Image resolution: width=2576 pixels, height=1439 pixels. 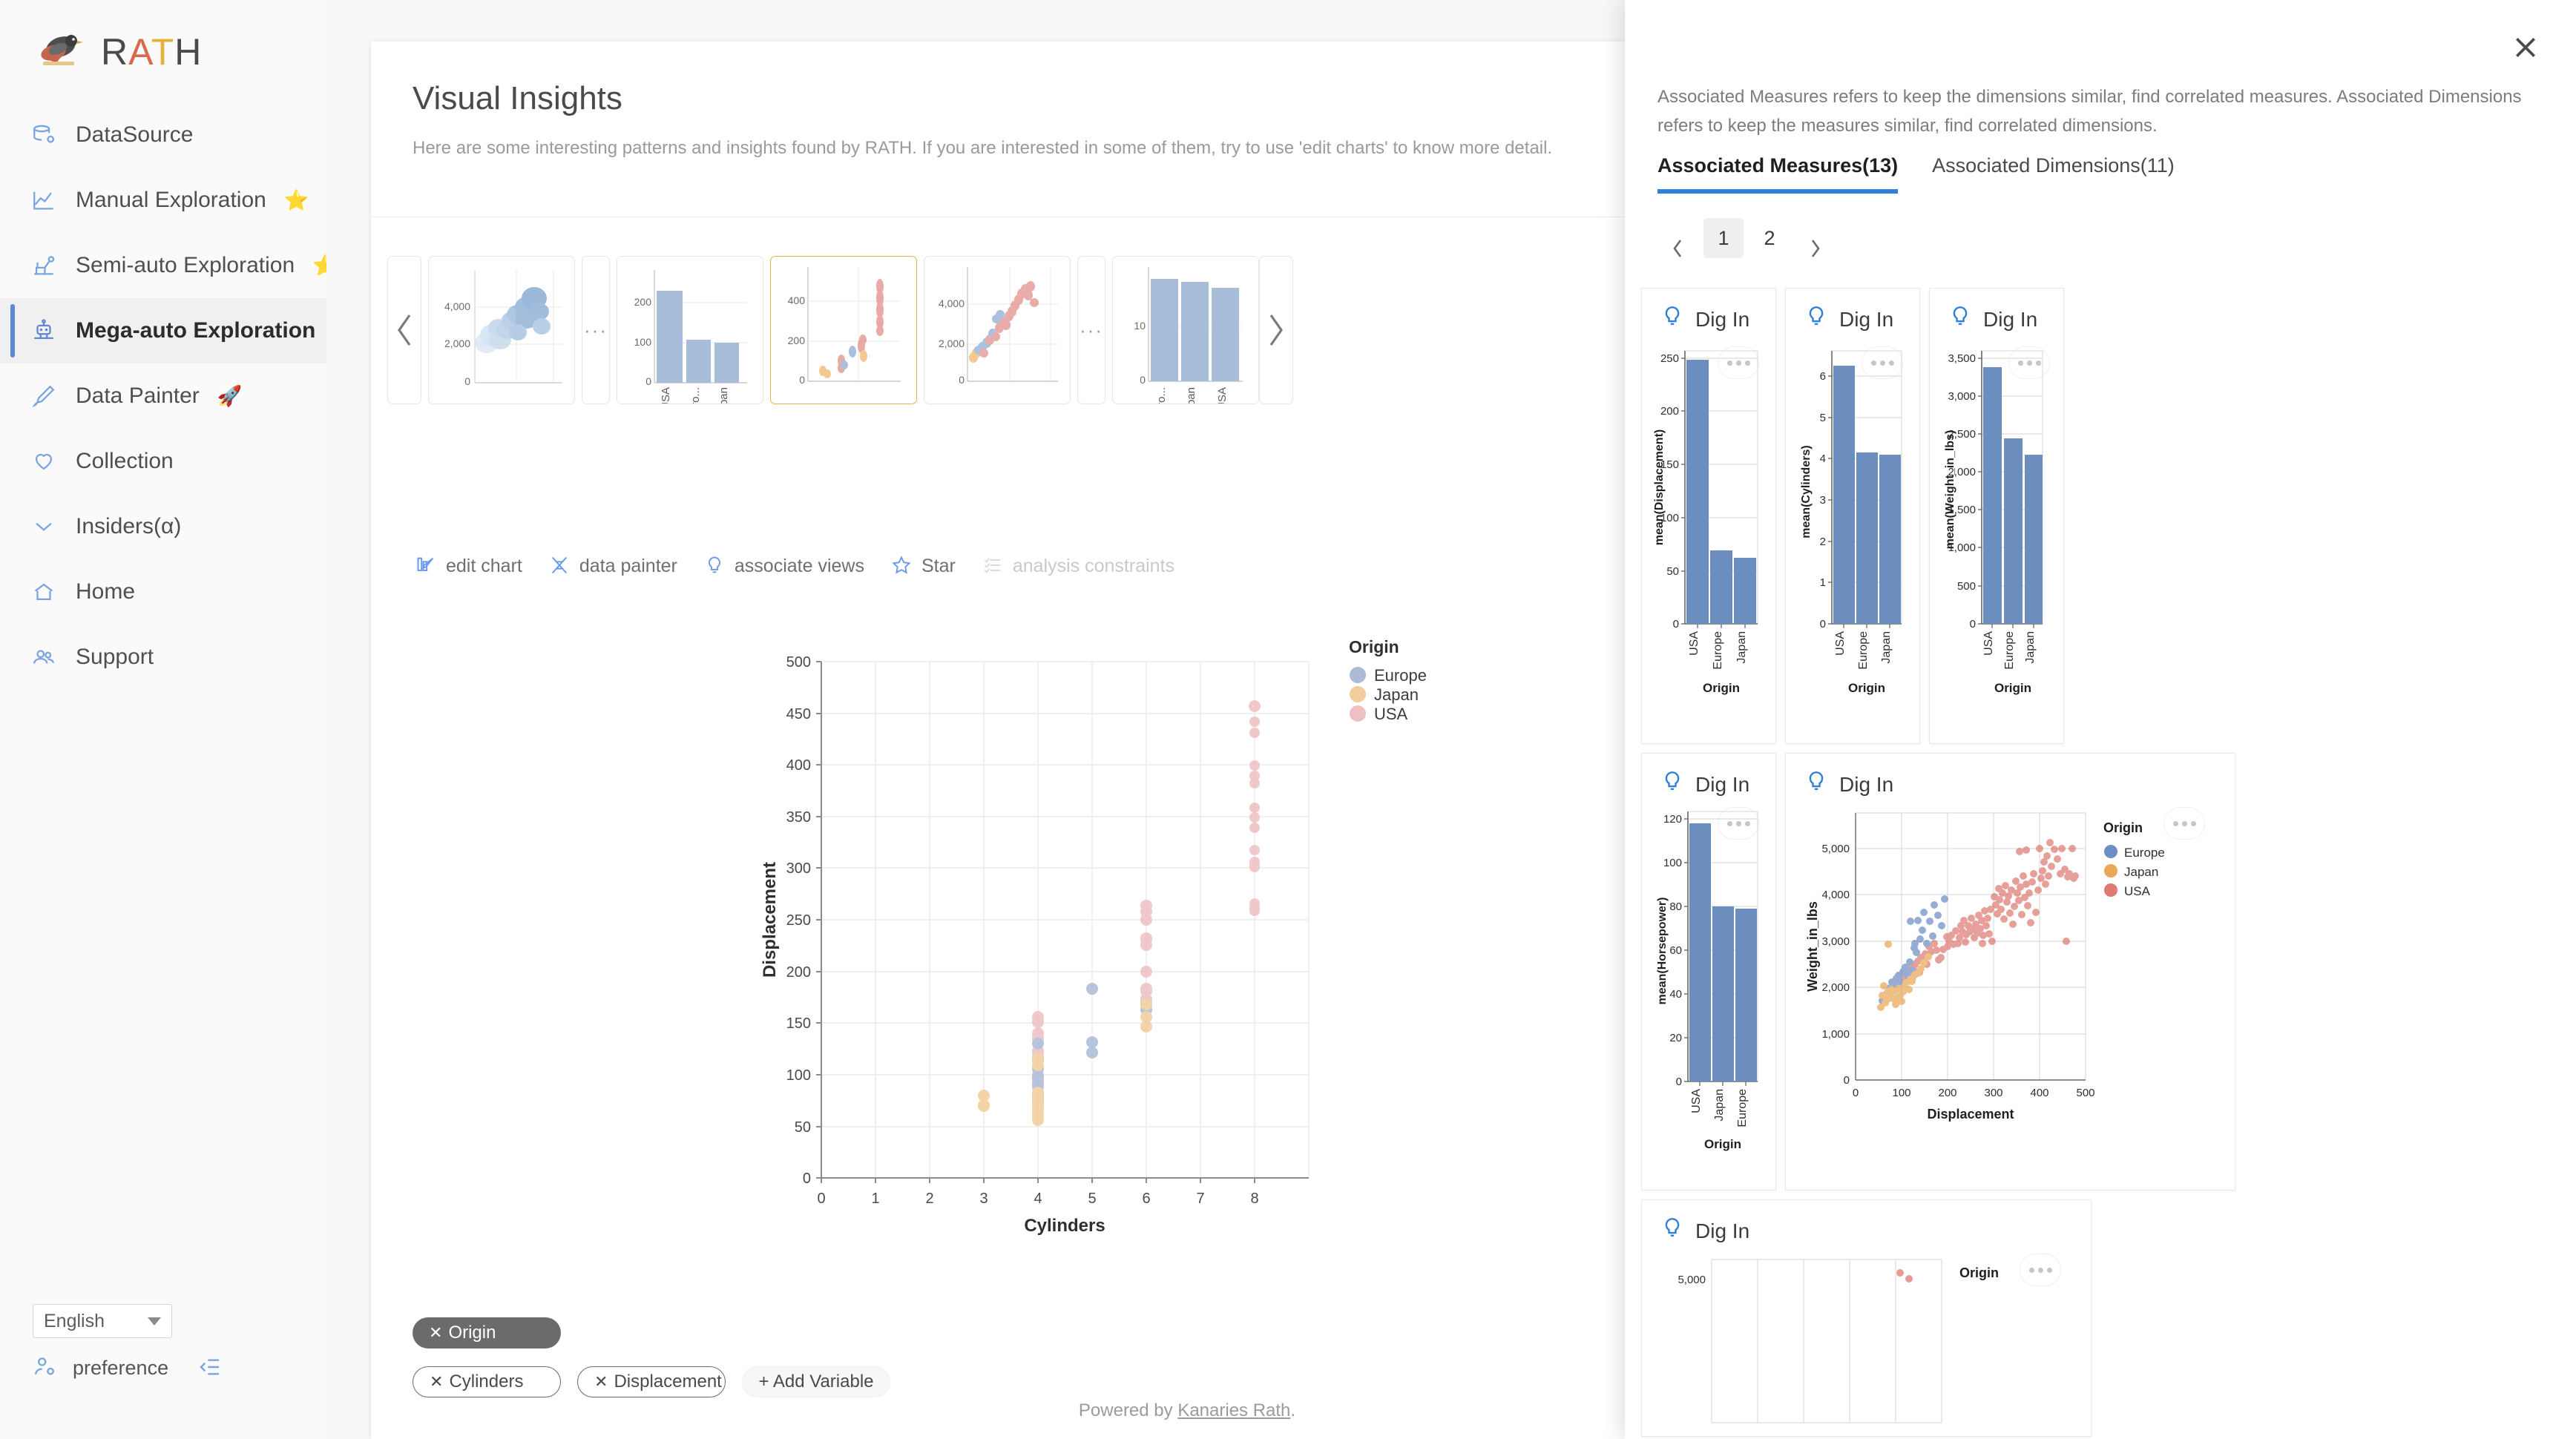 I want to click on bulb-icon, so click(x=715, y=566).